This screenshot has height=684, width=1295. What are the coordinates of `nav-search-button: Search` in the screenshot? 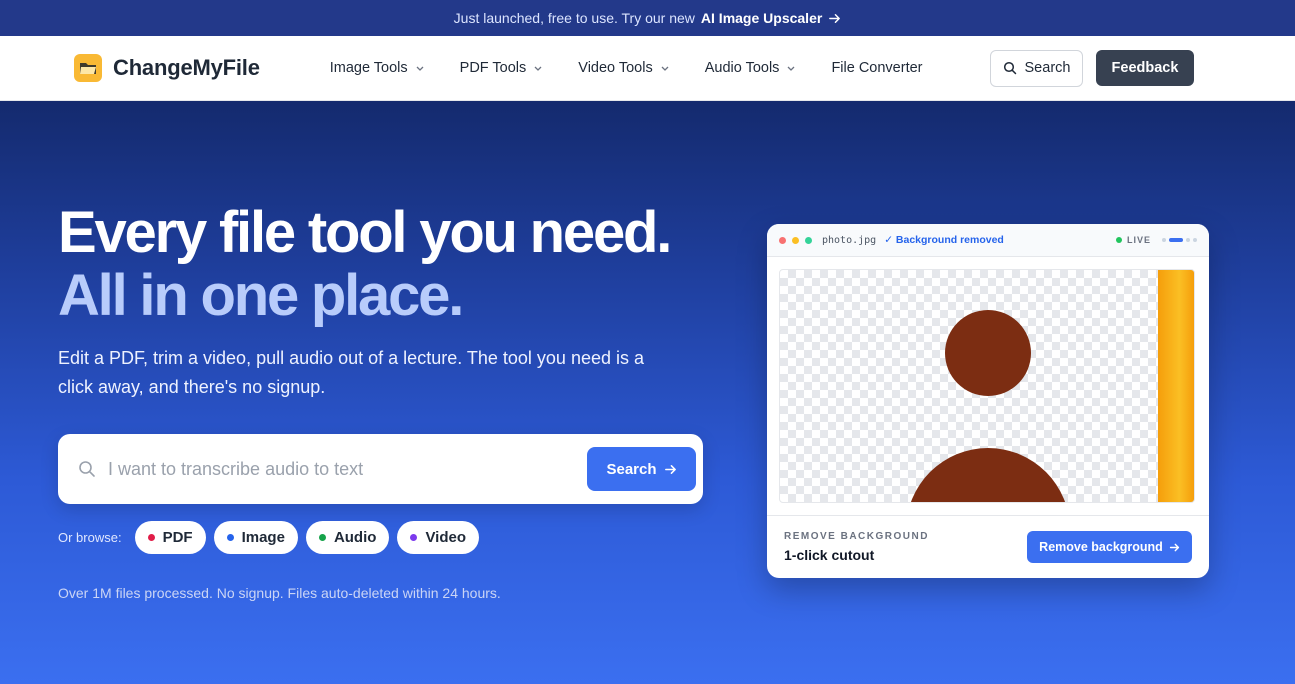 It's located at (1036, 68).